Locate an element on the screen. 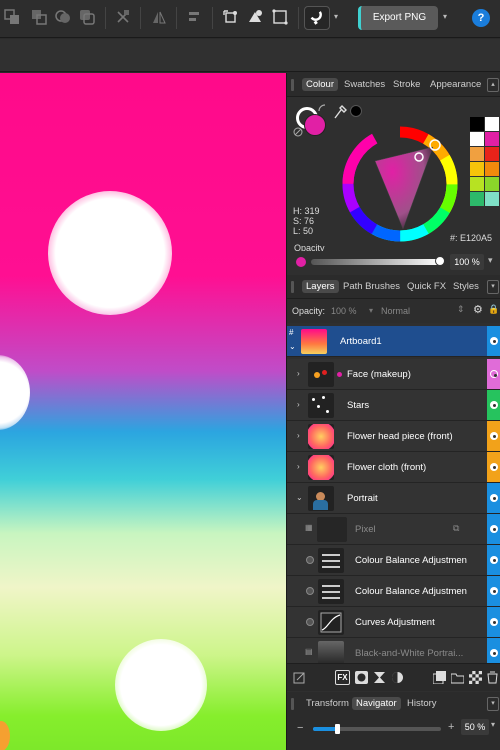 The image size is (500, 750). zoom-out-icon: − is located at coordinates (300, 728).